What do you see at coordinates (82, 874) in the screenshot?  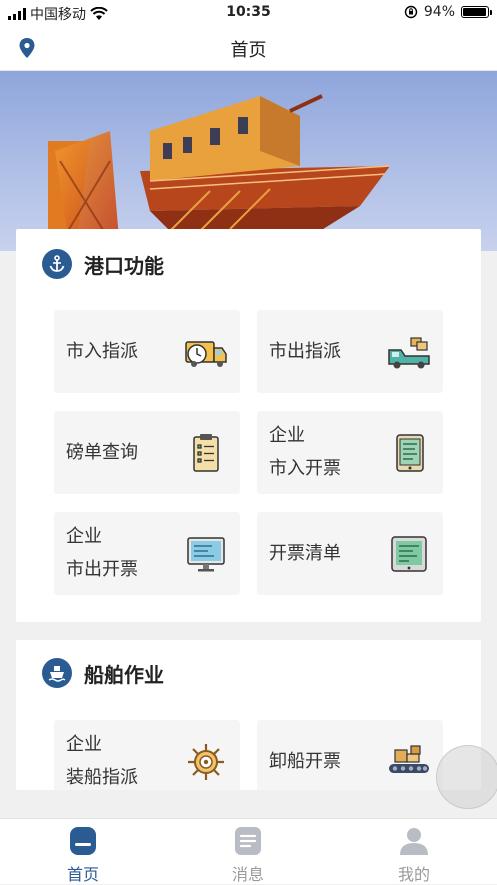 I see `tab-label: 首页` at bounding box center [82, 874].